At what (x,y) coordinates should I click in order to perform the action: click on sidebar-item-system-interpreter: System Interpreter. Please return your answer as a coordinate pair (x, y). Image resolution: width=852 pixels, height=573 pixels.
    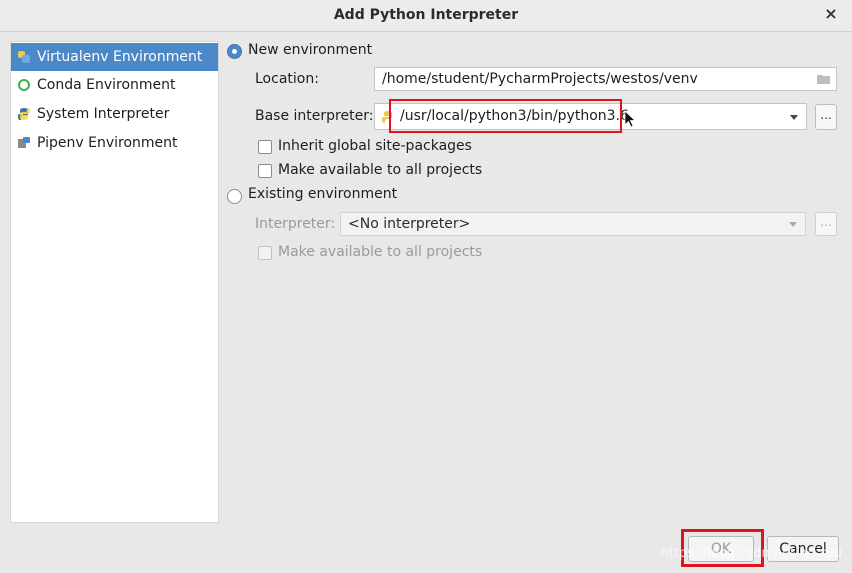
    Looking at the image, I should click on (114, 114).